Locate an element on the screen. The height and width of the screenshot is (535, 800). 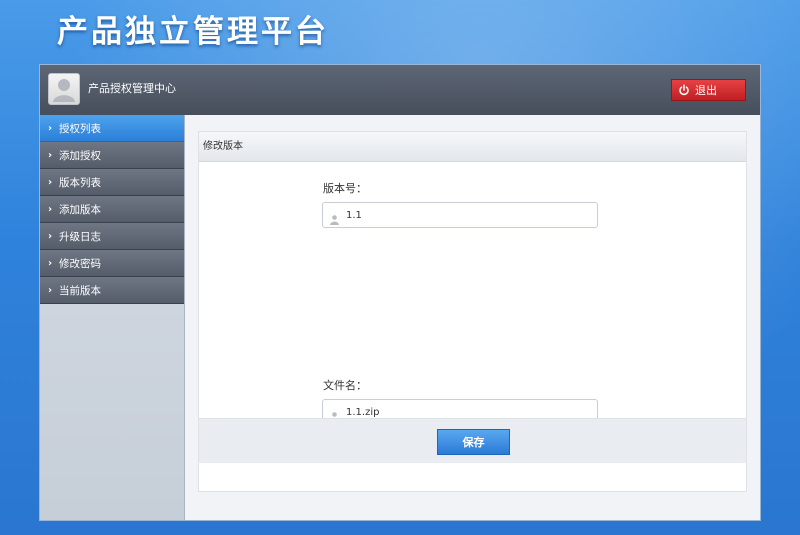
sidebar-item-version-list: › 版本列表 is located at coordinates (112, 182).